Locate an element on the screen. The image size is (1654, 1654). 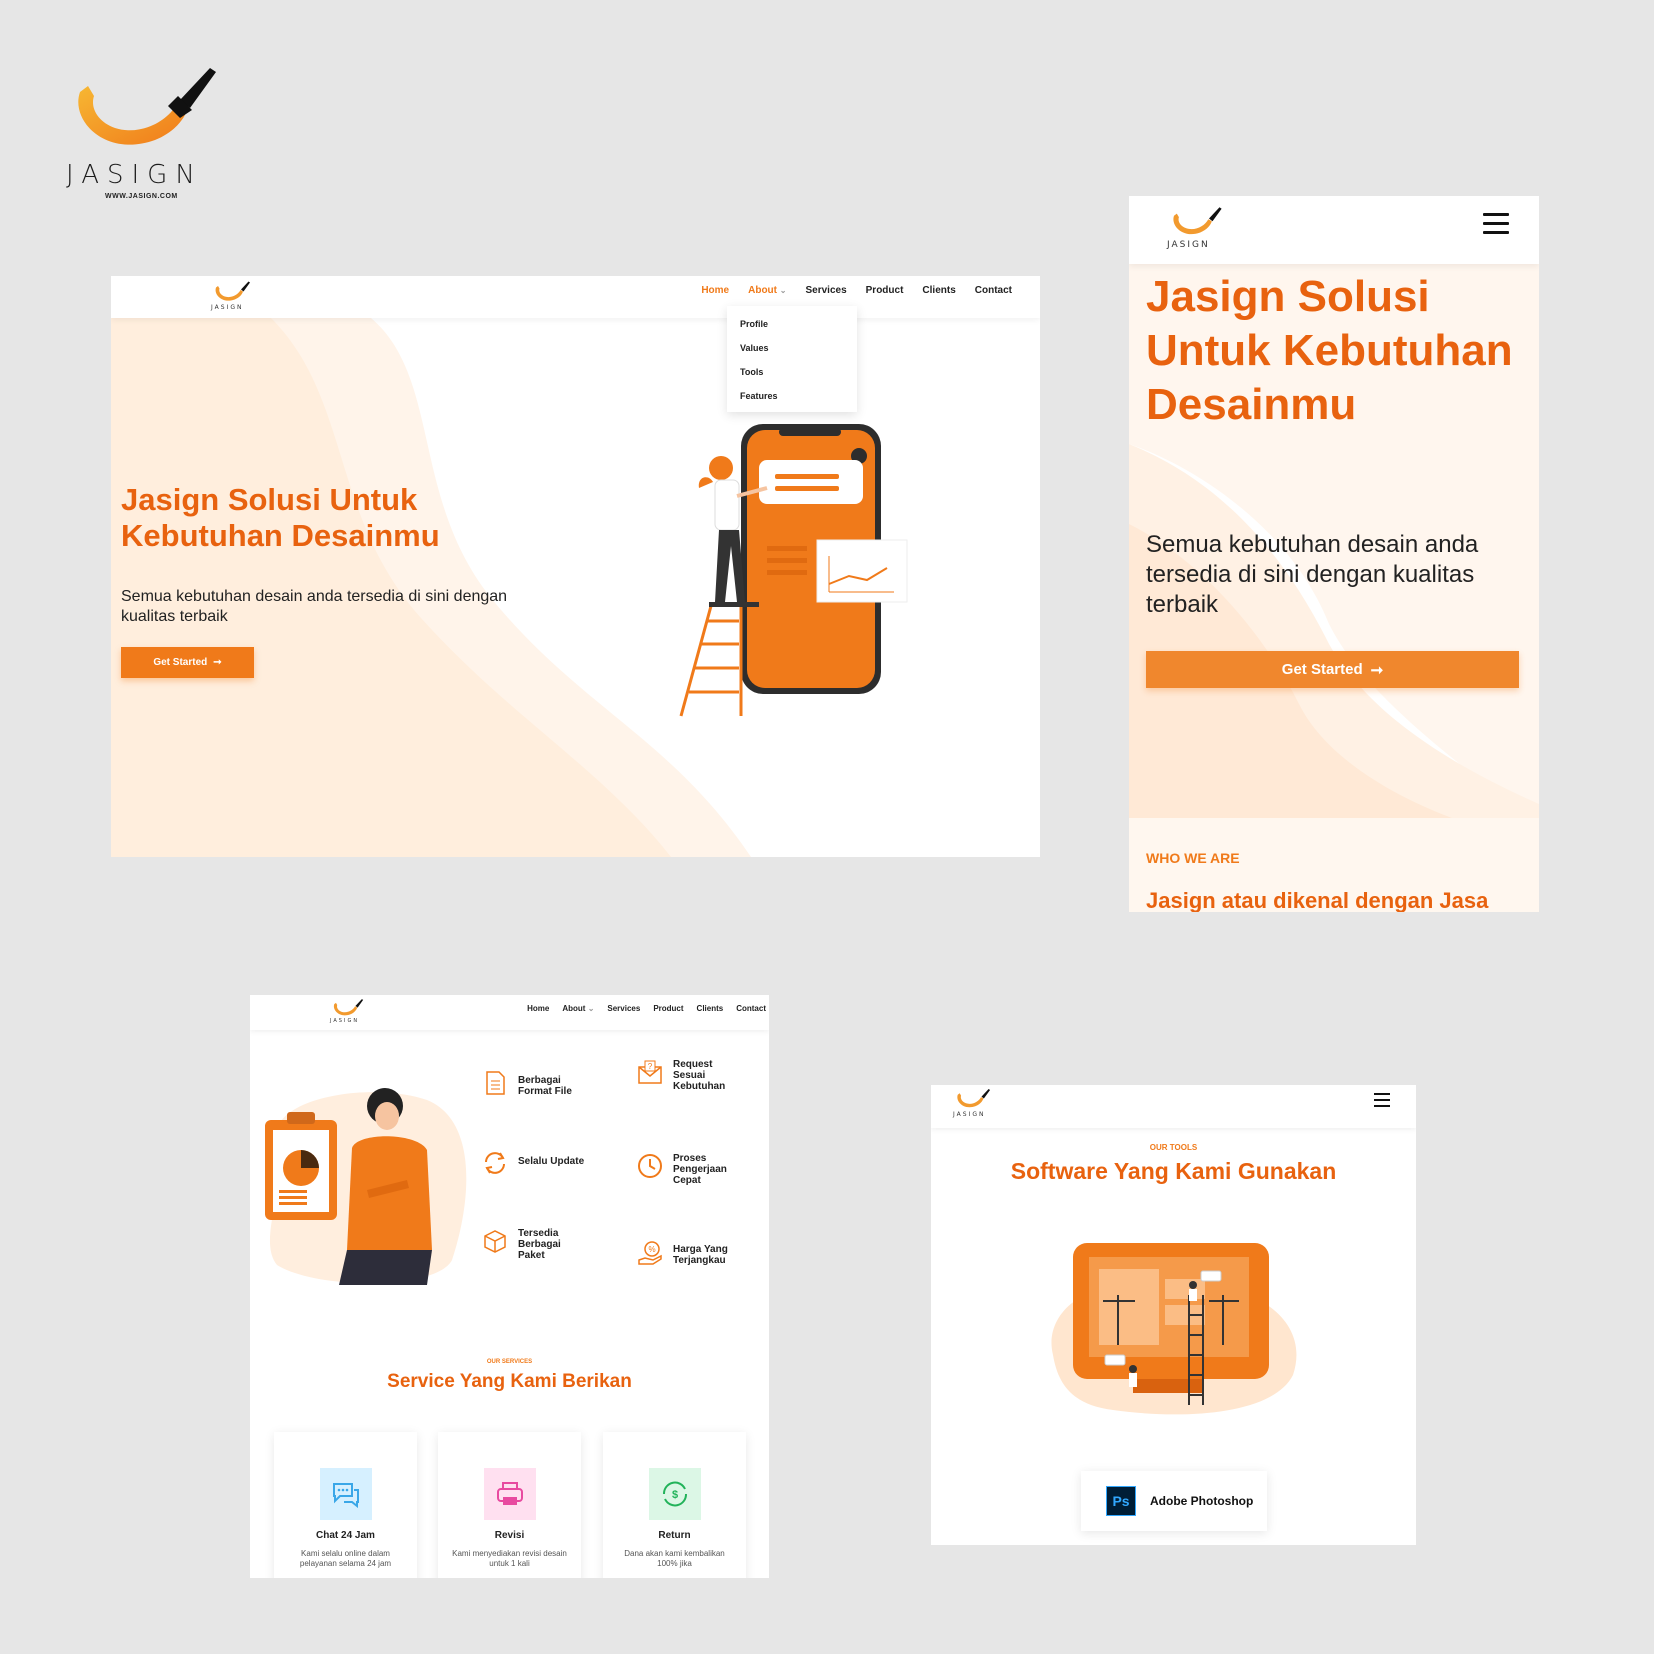
service-card-title: Chat 24 Jam is located at coordinates (345, 1535).